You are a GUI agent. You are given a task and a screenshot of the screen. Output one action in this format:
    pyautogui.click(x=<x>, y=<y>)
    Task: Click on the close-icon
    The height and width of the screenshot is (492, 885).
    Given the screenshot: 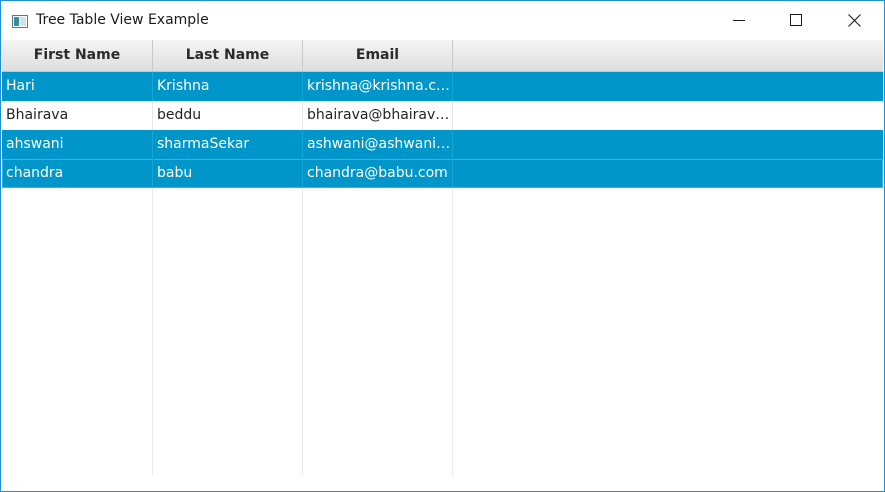 What is the action you would take?
    pyautogui.click(x=854, y=20)
    